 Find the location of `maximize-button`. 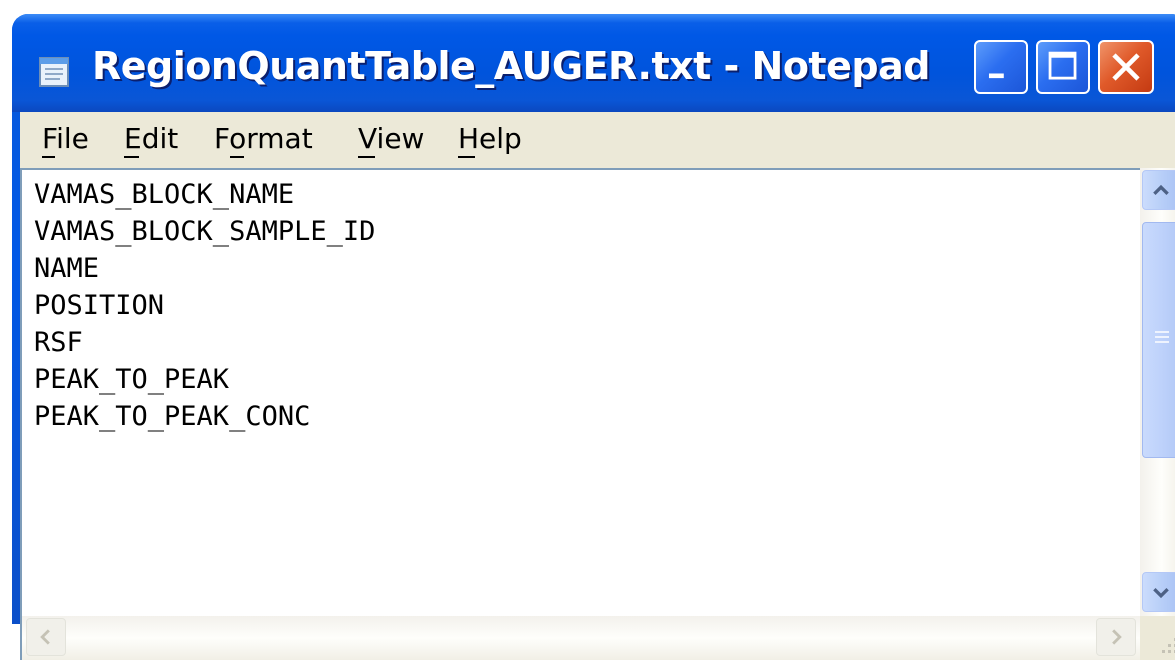

maximize-button is located at coordinates (1063, 67).